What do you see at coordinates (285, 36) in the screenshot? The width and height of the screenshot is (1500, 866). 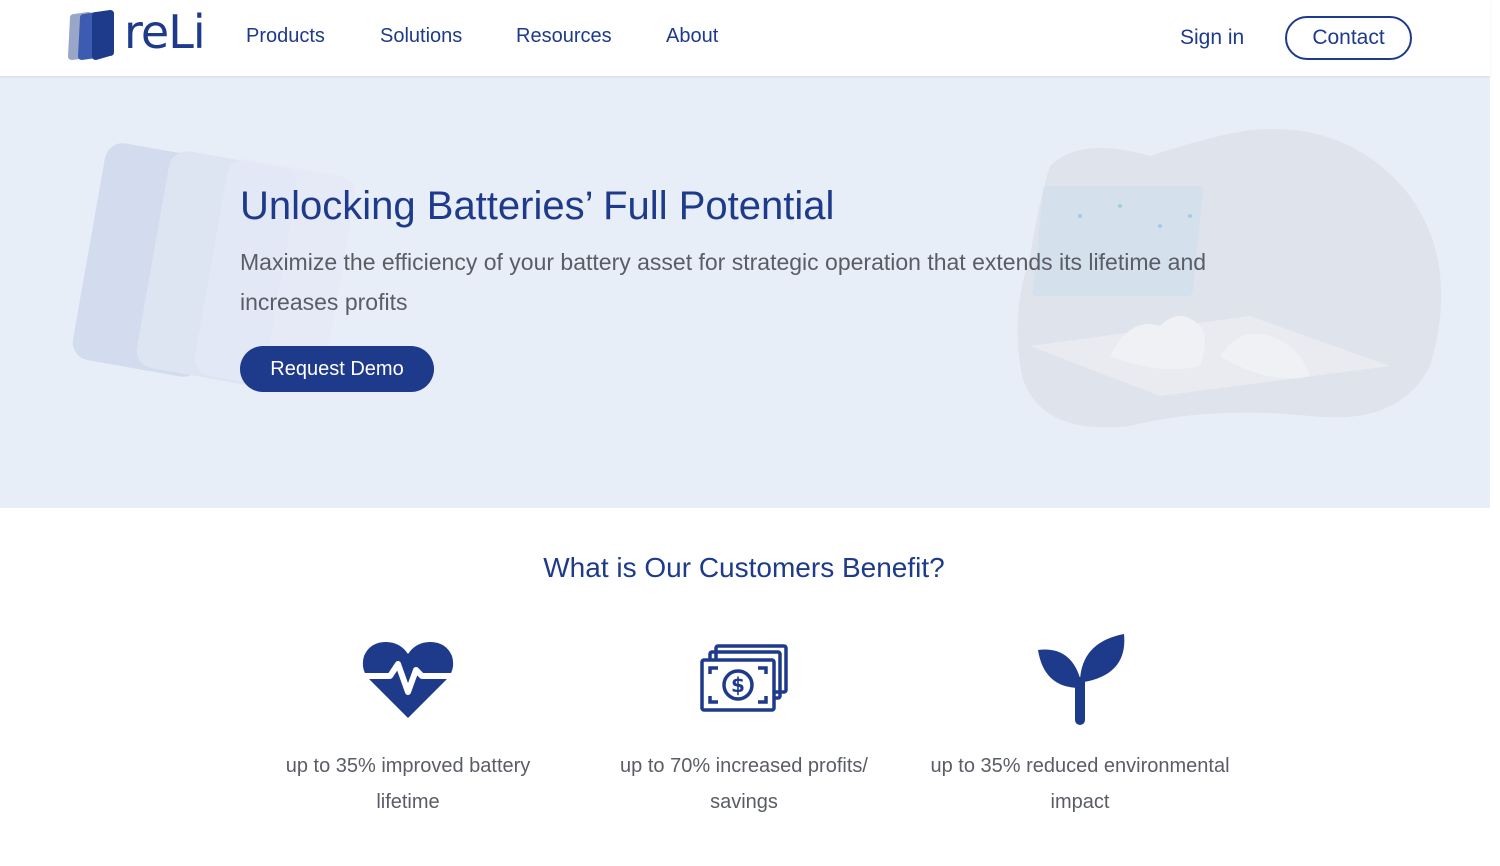 I see `nav-products: Products` at bounding box center [285, 36].